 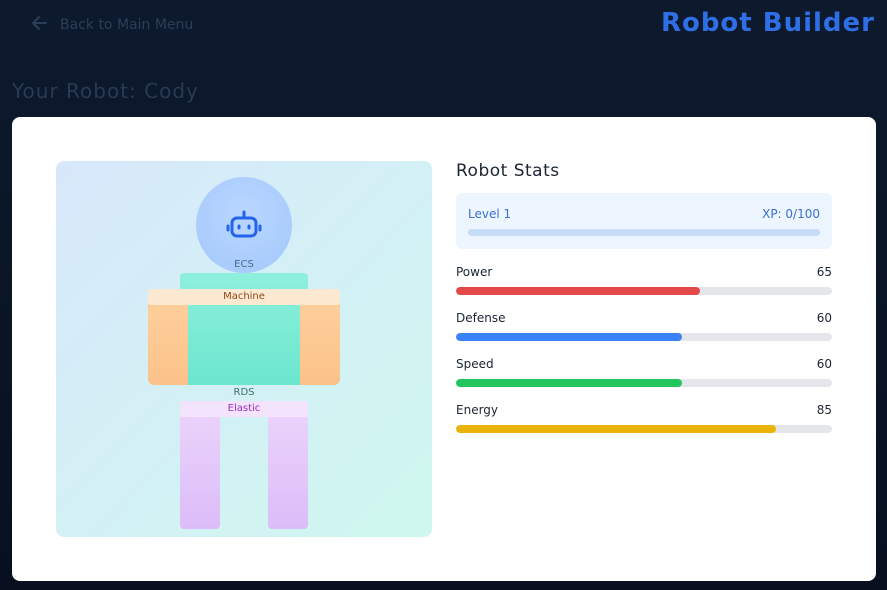 What do you see at coordinates (244, 264) in the screenshot?
I see `head-part-label: ECS` at bounding box center [244, 264].